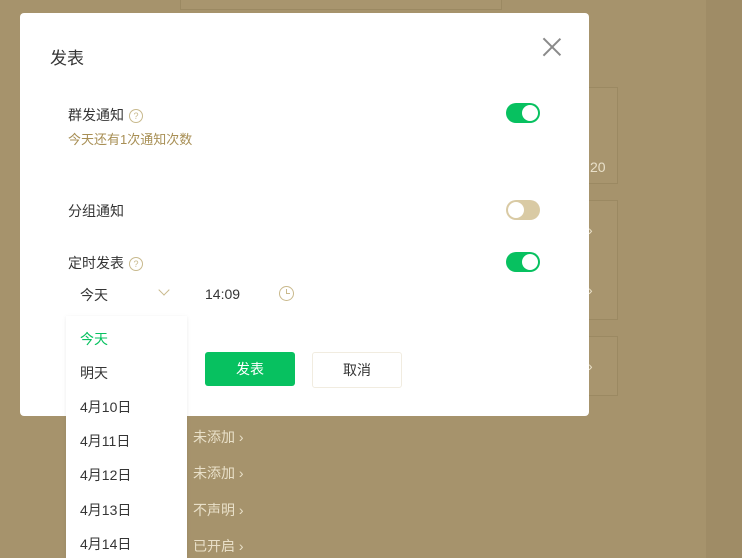  What do you see at coordinates (105, 544) in the screenshot?
I see `date-option: 4月14日` at bounding box center [105, 544].